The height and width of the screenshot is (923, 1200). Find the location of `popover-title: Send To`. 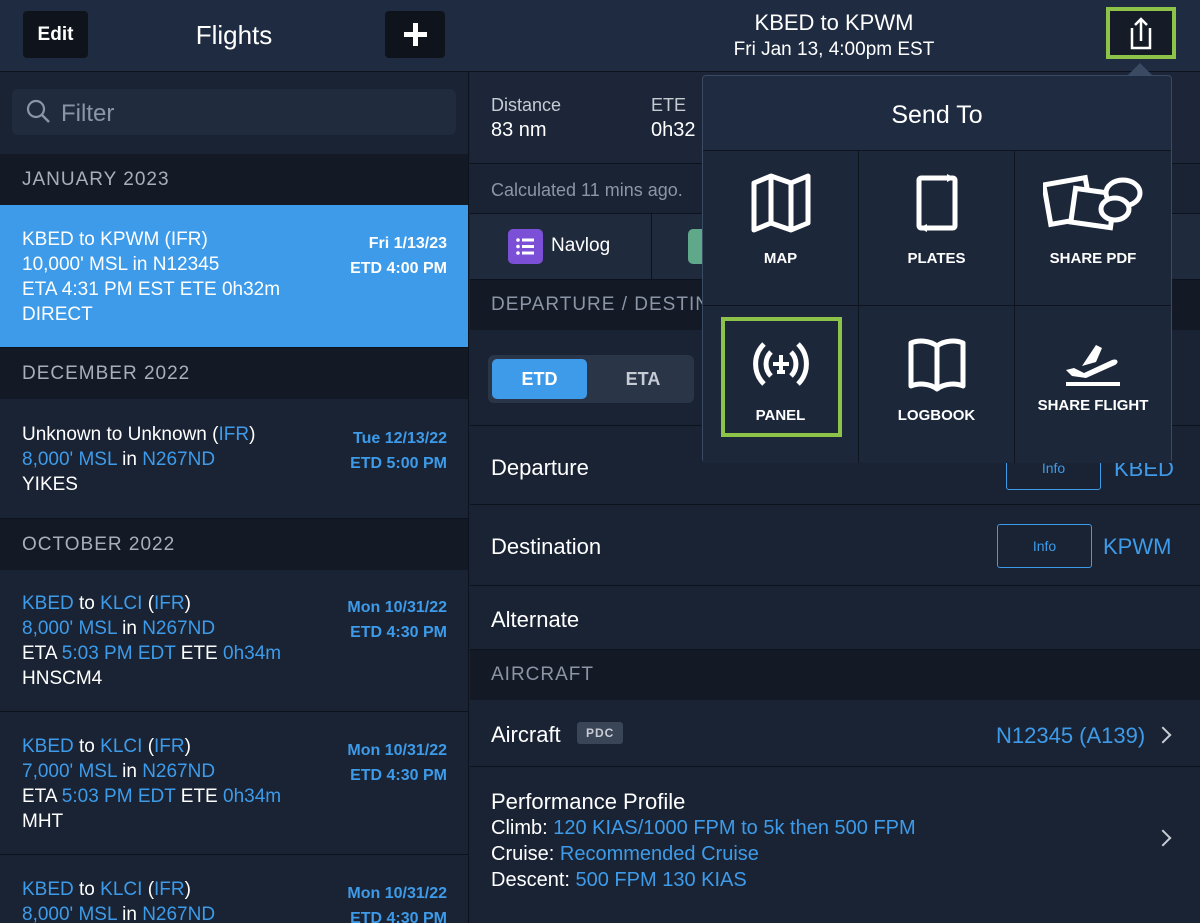

popover-title: Send To is located at coordinates (937, 115).